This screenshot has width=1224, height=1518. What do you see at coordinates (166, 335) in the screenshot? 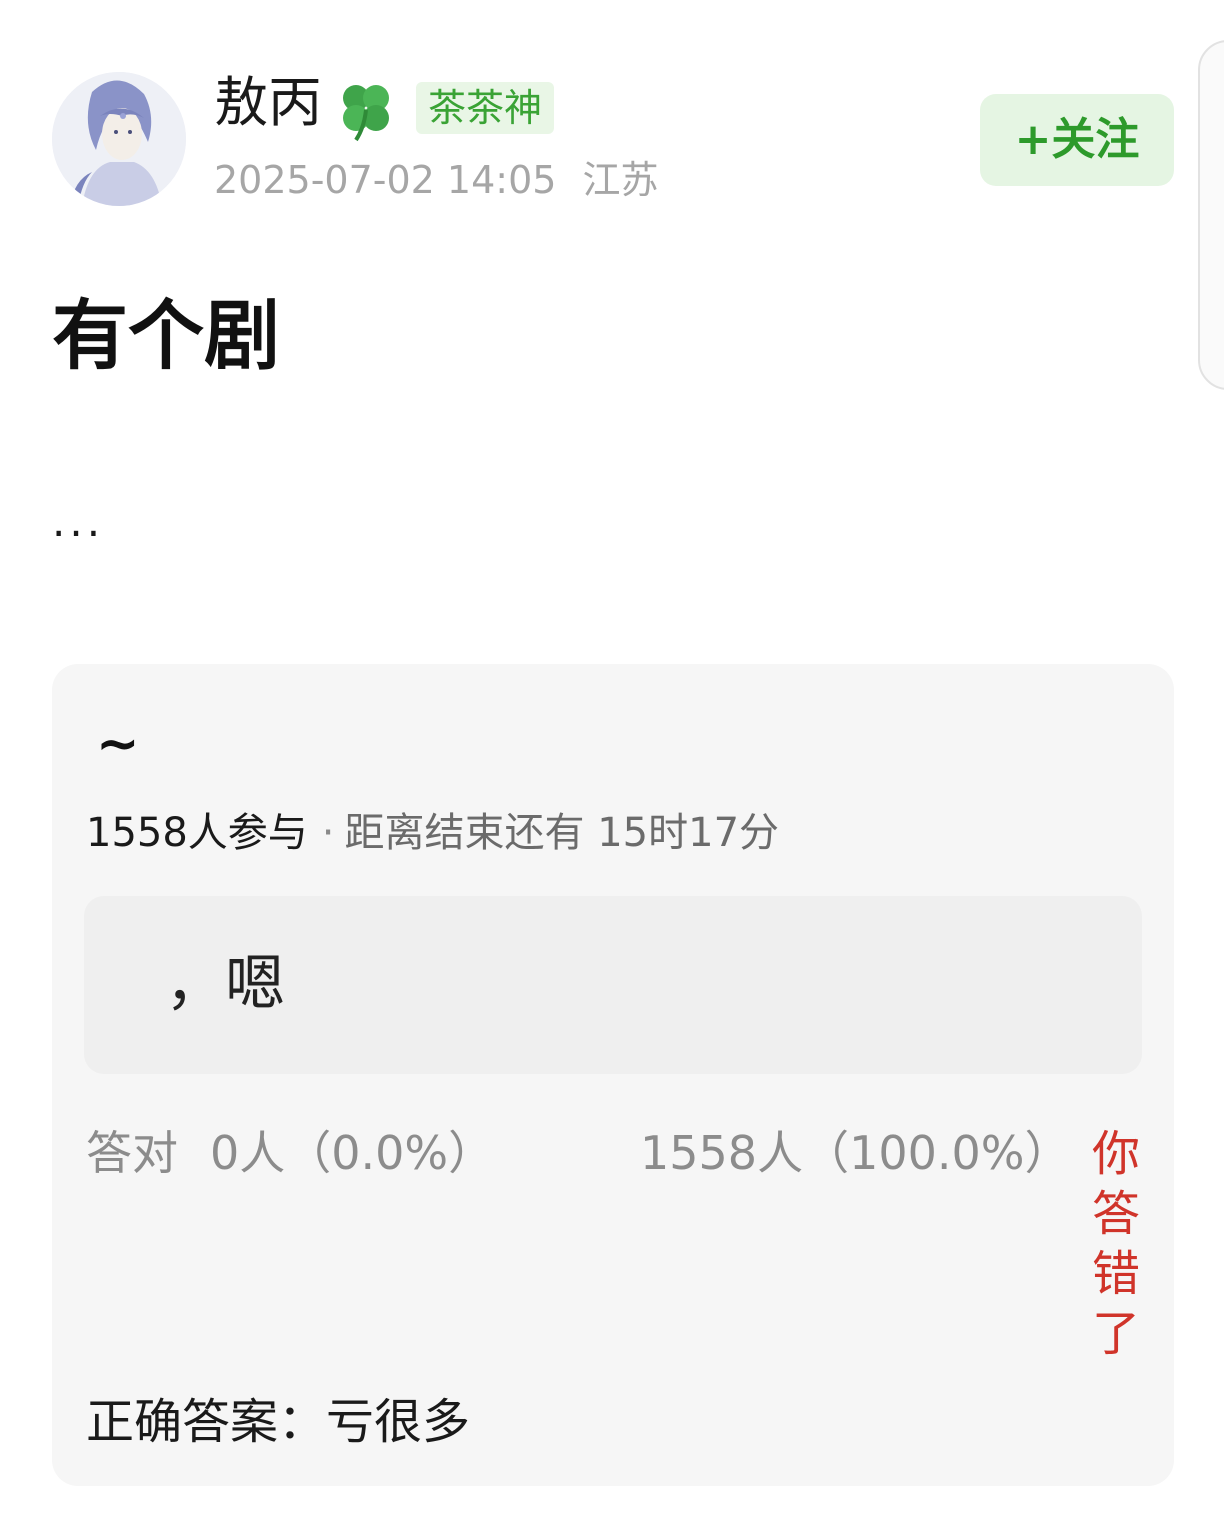
I see `post-title: 有个剧` at bounding box center [166, 335].